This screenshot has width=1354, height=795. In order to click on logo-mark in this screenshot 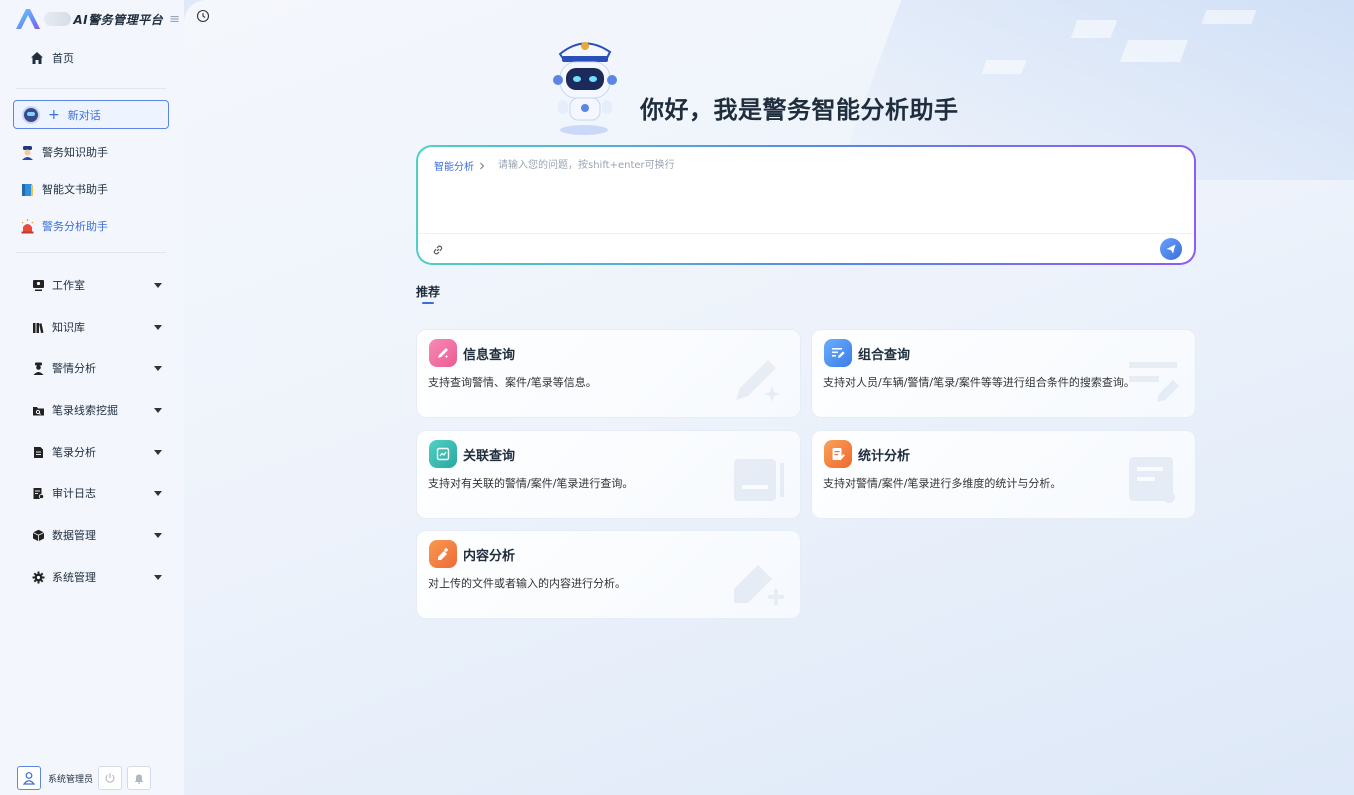, I will do `click(29, 19)`.